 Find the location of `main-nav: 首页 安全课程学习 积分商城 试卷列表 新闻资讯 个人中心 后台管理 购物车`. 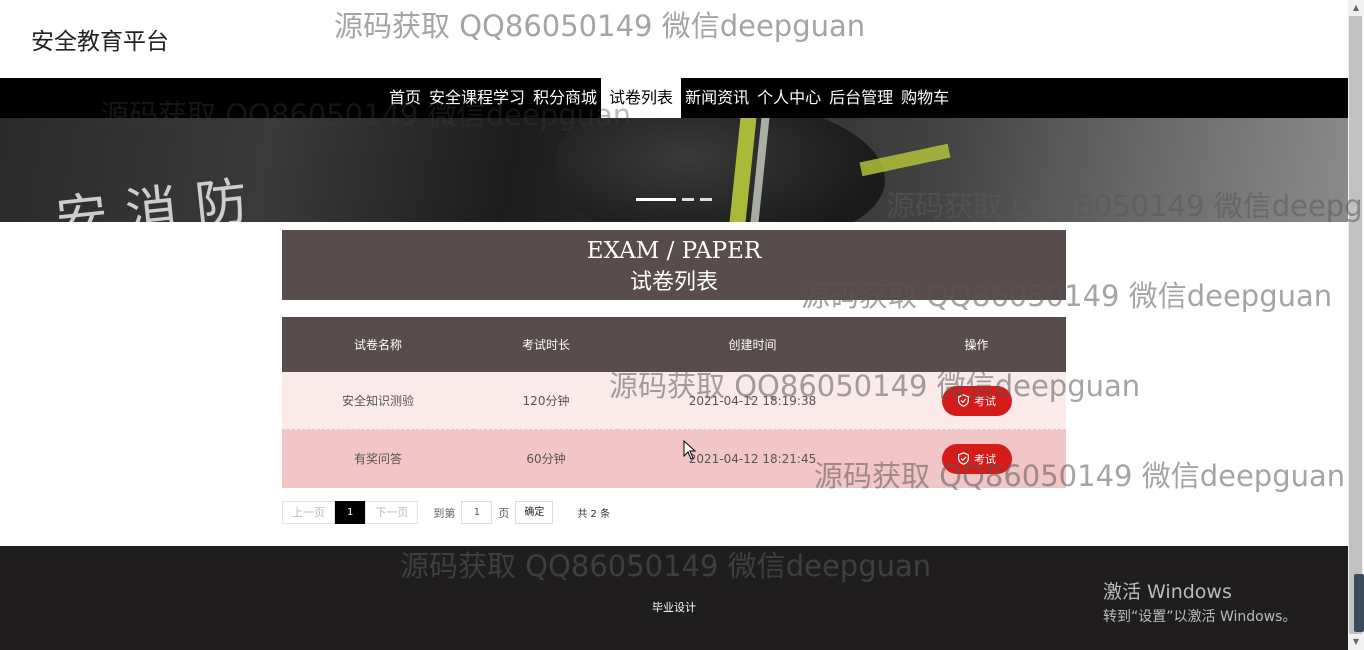

main-nav: 首页 安全课程学习 积分商城 试卷列表 新闻资讯 个人中心 后台管理 购物车 is located at coordinates (674, 98).